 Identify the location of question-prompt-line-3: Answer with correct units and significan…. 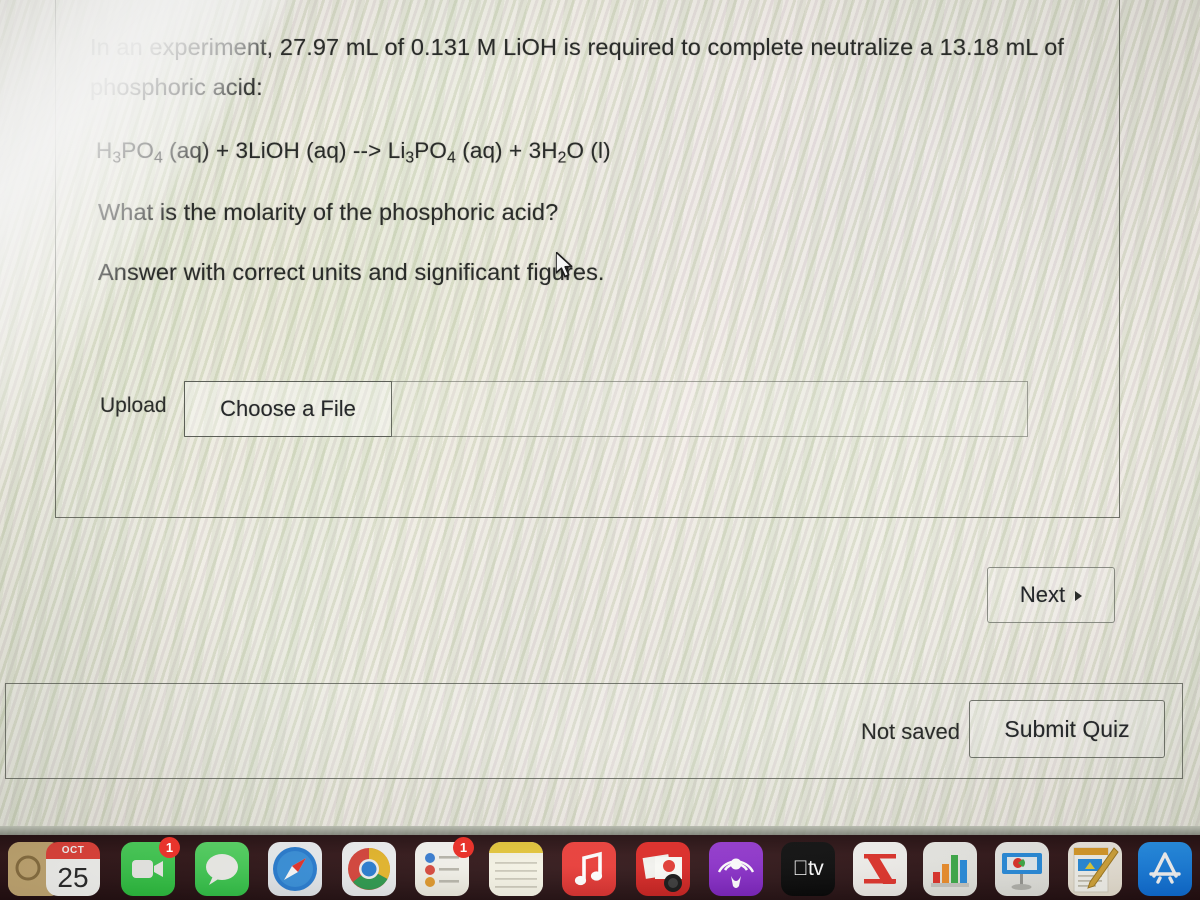
(351, 272).